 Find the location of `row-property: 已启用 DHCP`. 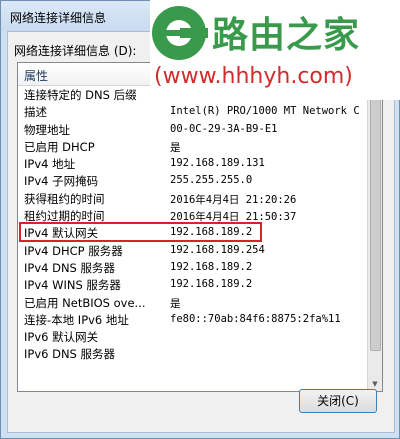

row-property: 已启用 DHCP is located at coordinates (59, 146).